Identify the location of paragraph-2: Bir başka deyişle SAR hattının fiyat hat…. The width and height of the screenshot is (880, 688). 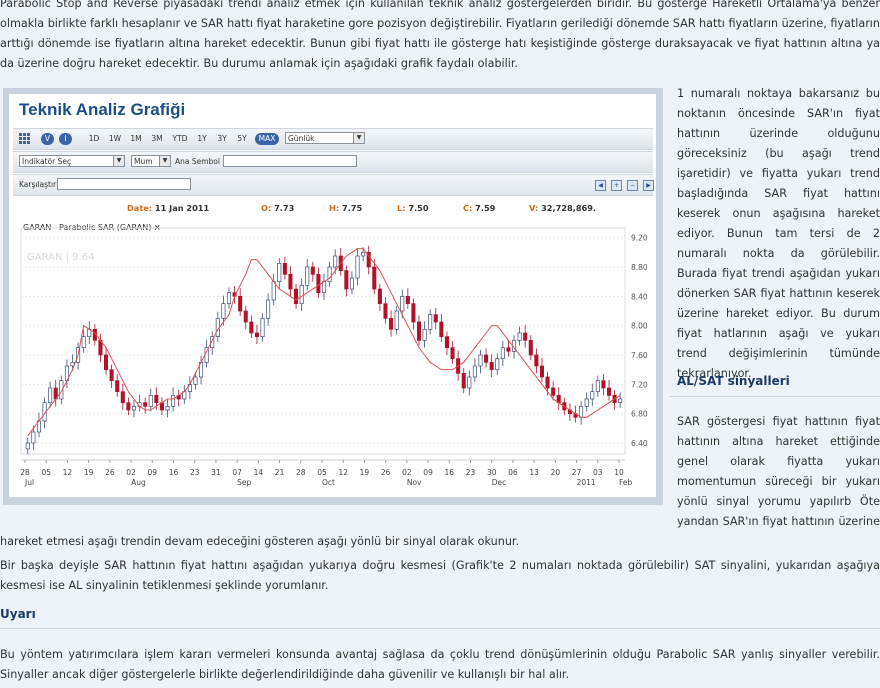
(440, 575).